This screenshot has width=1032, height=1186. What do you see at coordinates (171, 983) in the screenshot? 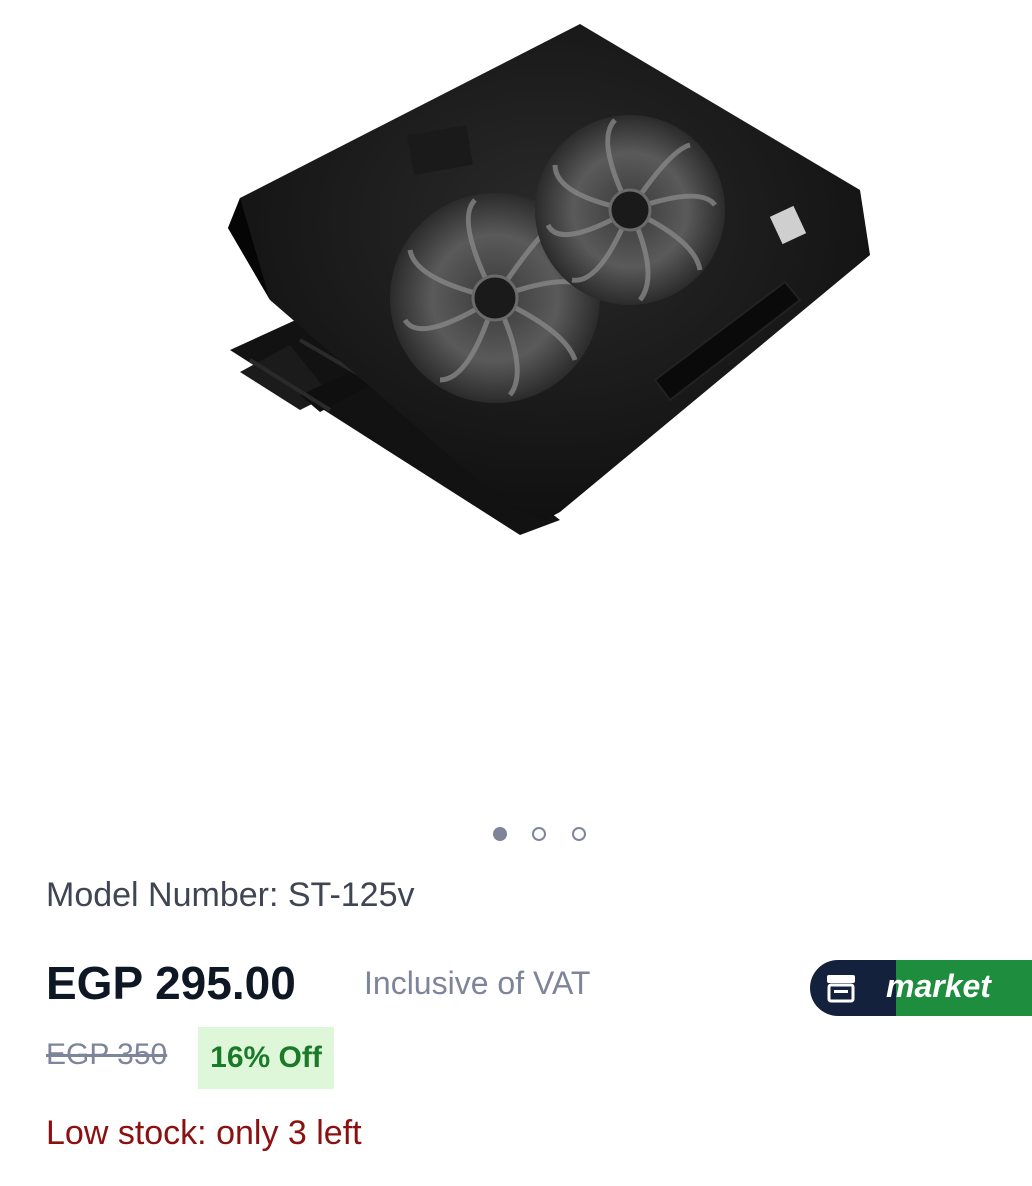
I see `current-price: EGP 295.00` at bounding box center [171, 983].